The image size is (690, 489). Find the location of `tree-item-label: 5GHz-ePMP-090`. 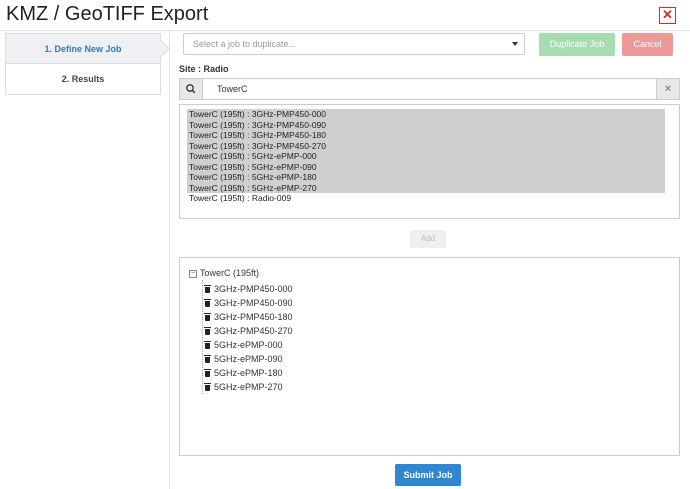

tree-item-label: 5GHz-ePMP-090 is located at coordinates (248, 359).